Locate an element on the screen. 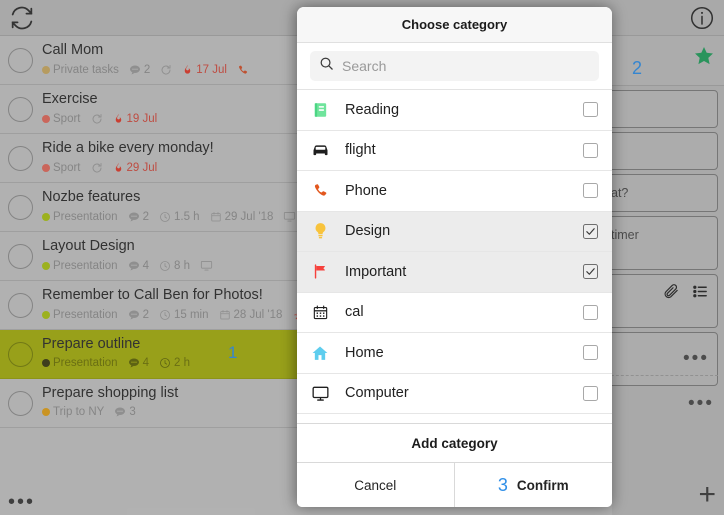  search-box is located at coordinates (454, 66).